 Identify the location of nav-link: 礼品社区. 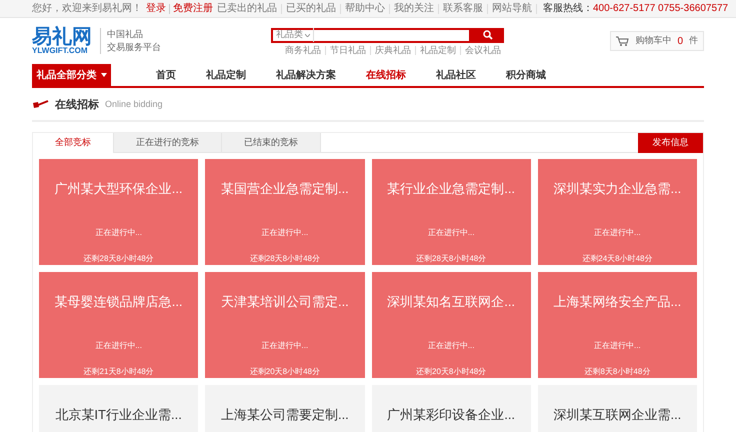
(456, 75).